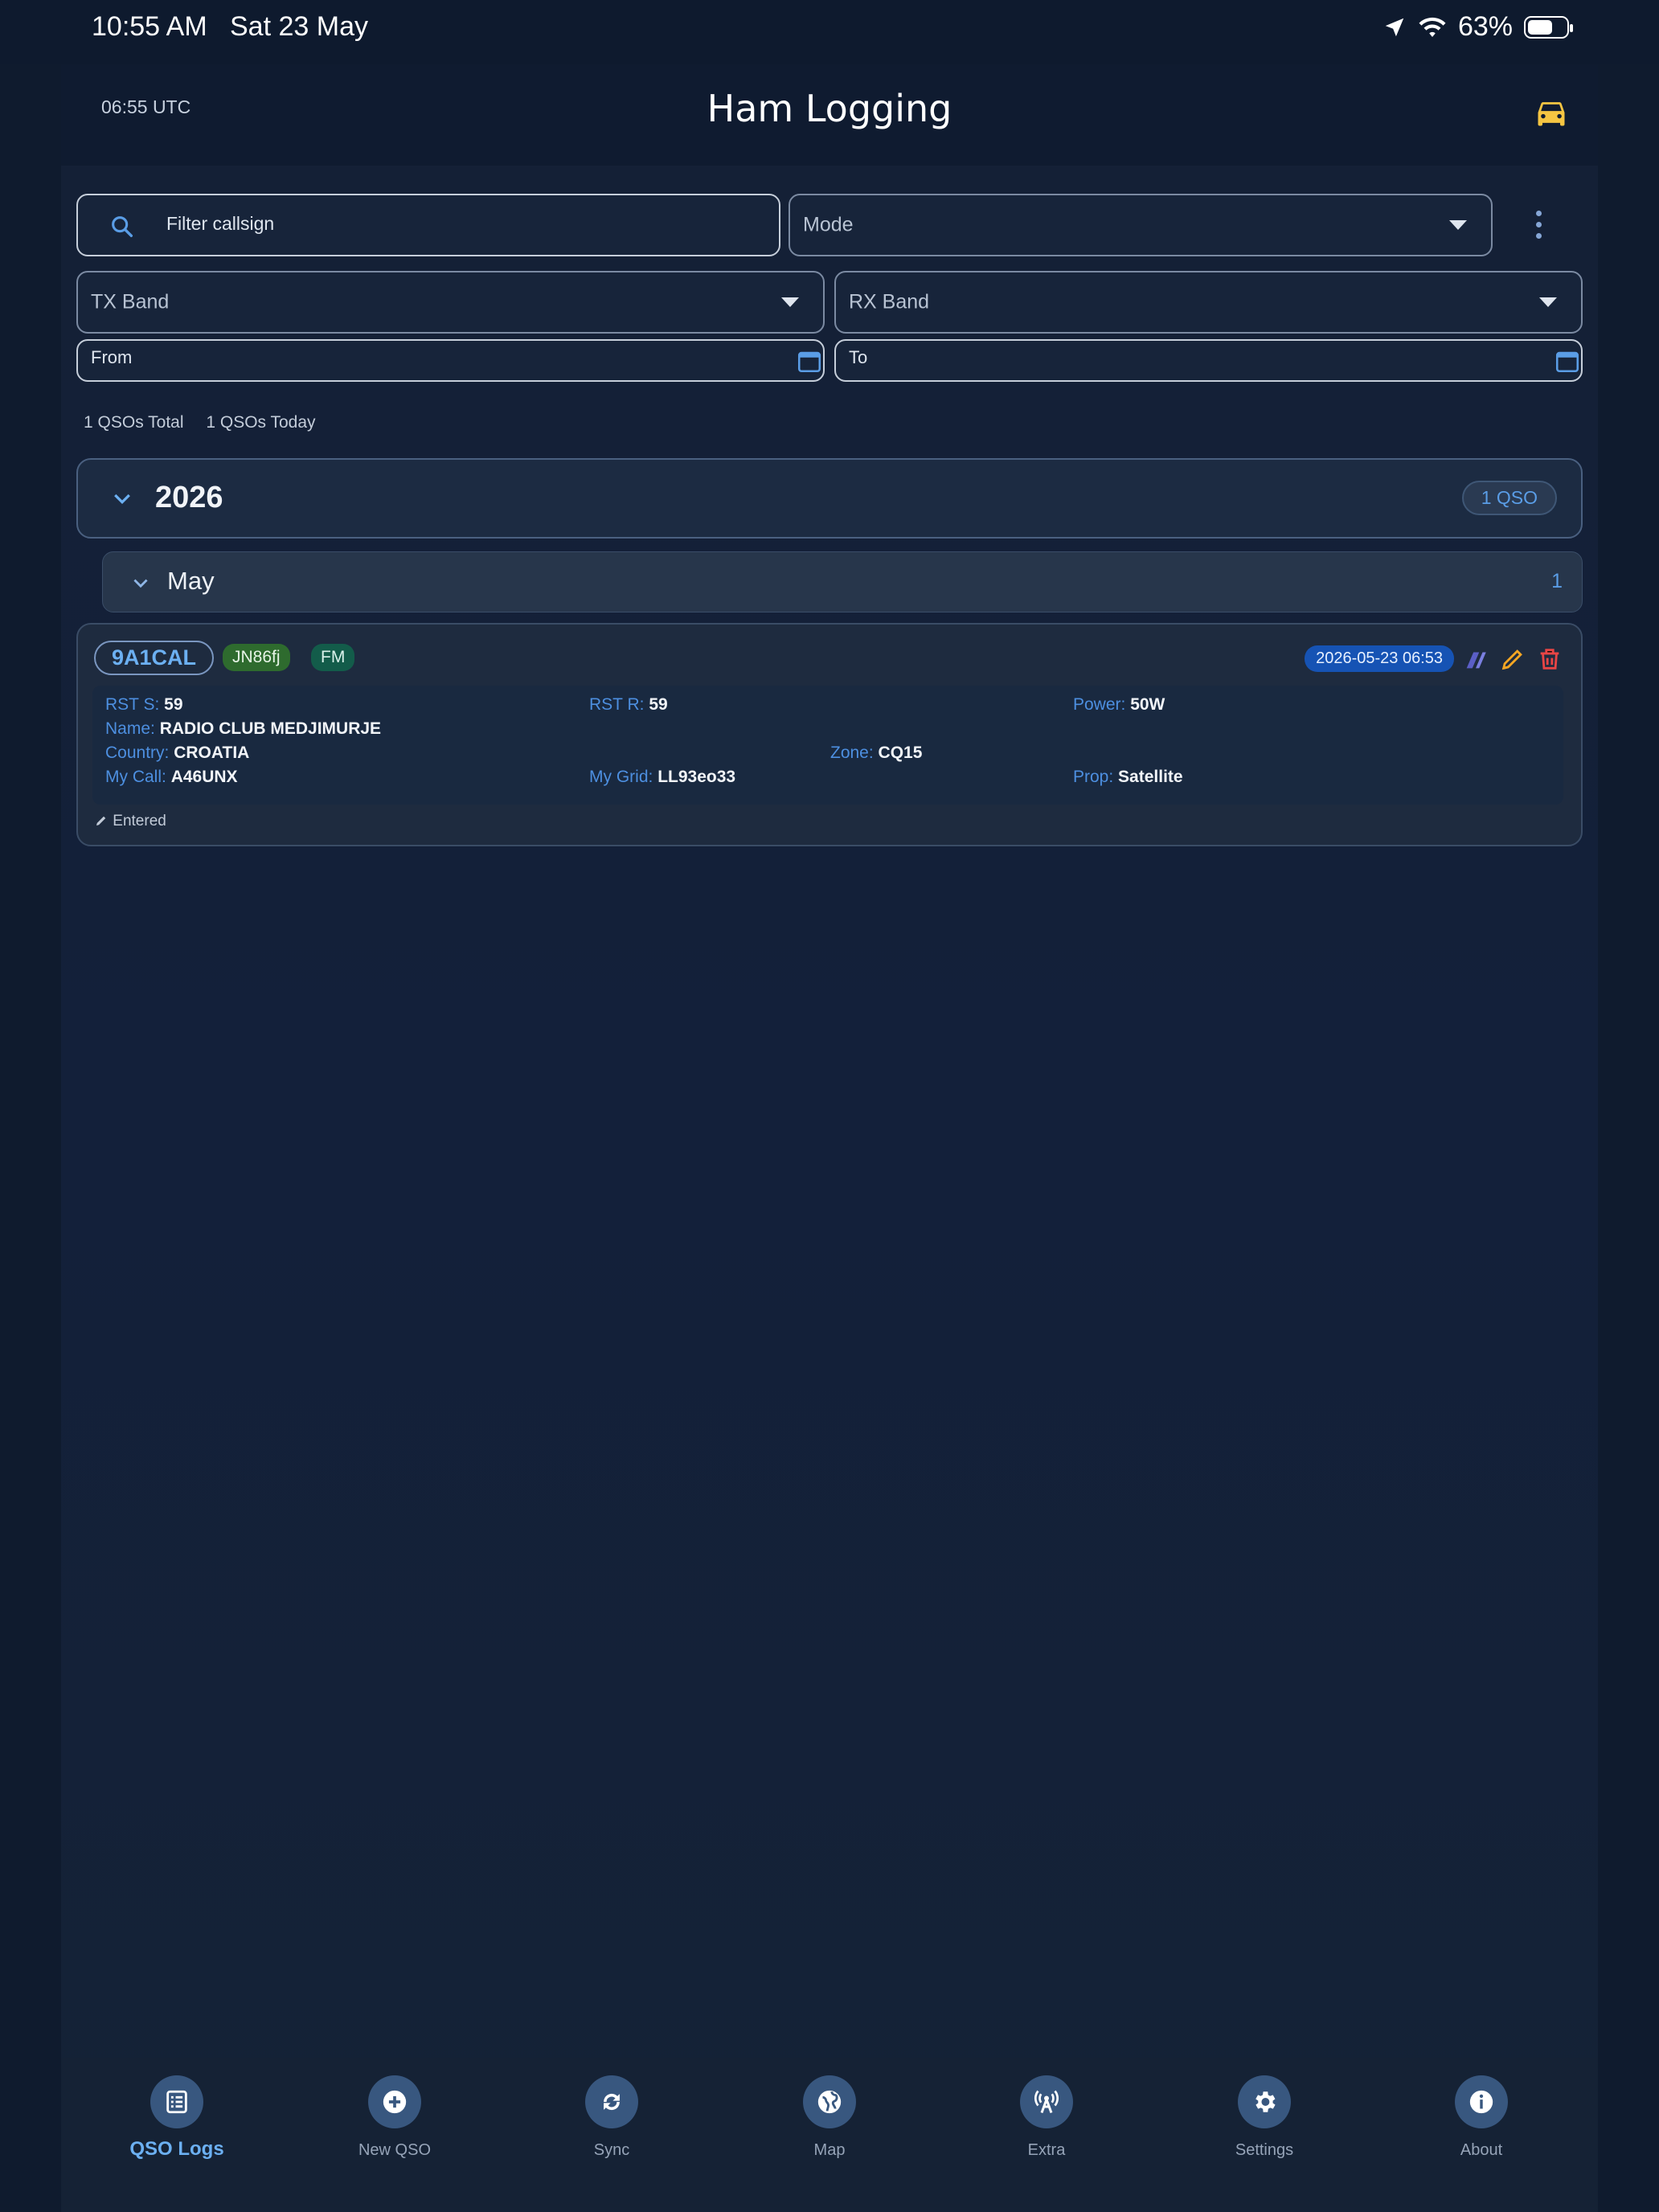 This screenshot has height=2212, width=1659. I want to click on tab-label: New QSO, so click(395, 2150).